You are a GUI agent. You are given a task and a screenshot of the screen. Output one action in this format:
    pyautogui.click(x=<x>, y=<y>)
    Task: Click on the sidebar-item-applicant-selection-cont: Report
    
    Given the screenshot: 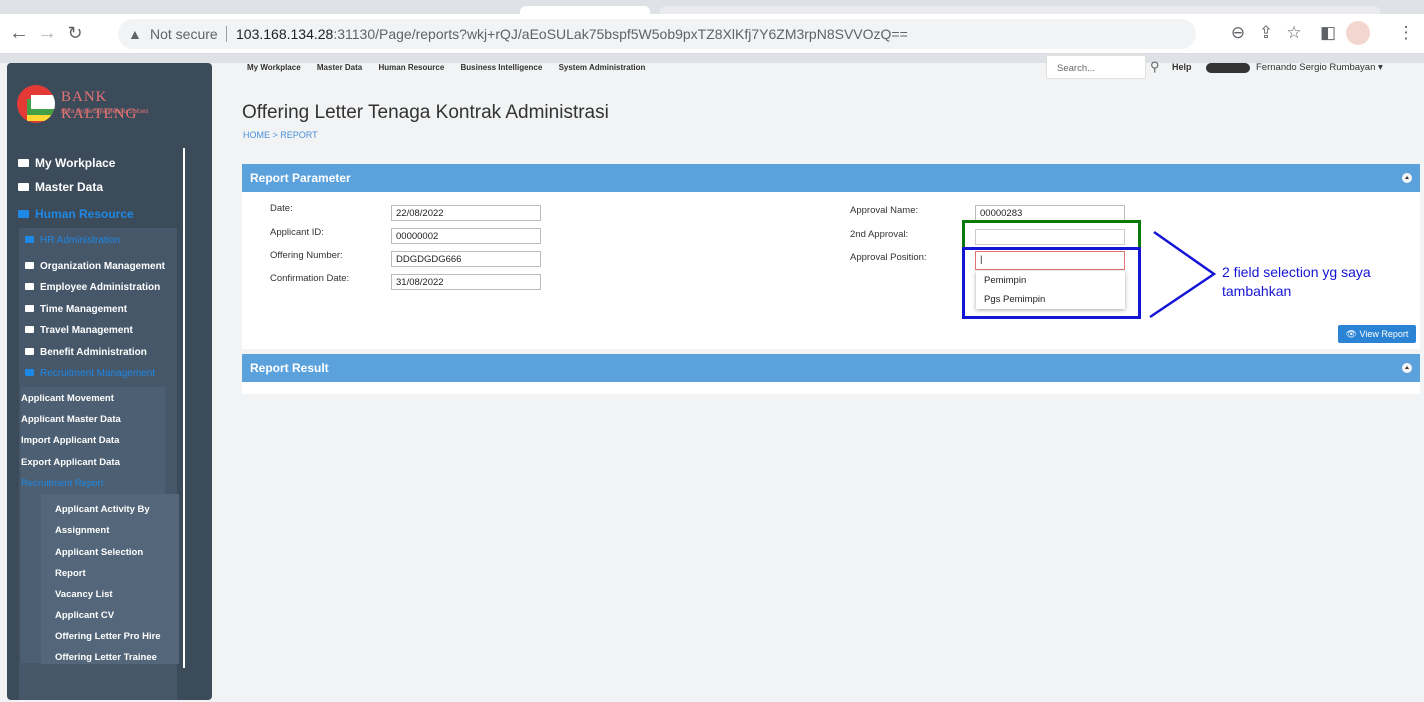 What is the action you would take?
    pyautogui.click(x=70, y=574)
    